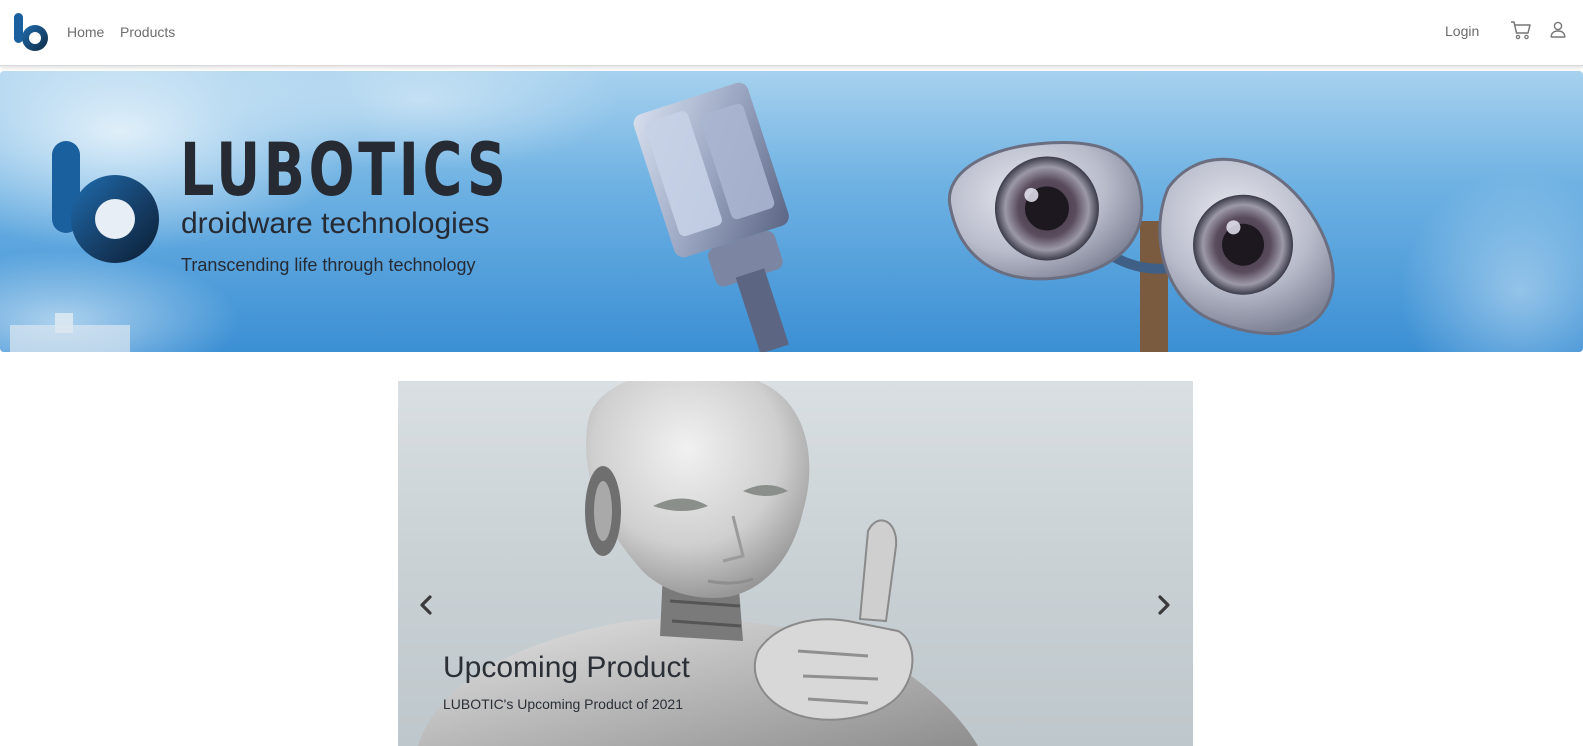 This screenshot has height=746, width=1583. Describe the element at coordinates (1164, 605) in the screenshot. I see `chevron-right-icon` at that location.